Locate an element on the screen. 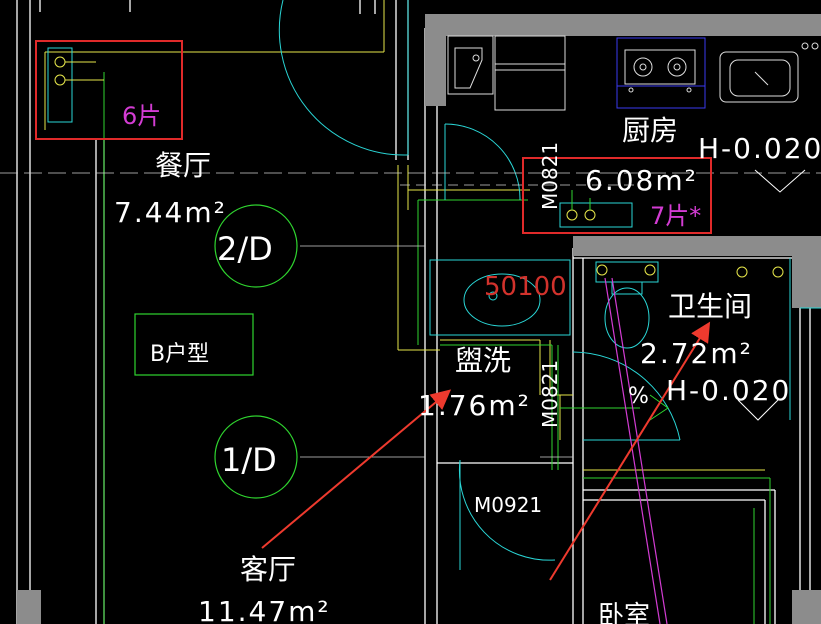 This screenshot has width=821, height=624. room-name-living: 客厅 is located at coordinates (268, 569).